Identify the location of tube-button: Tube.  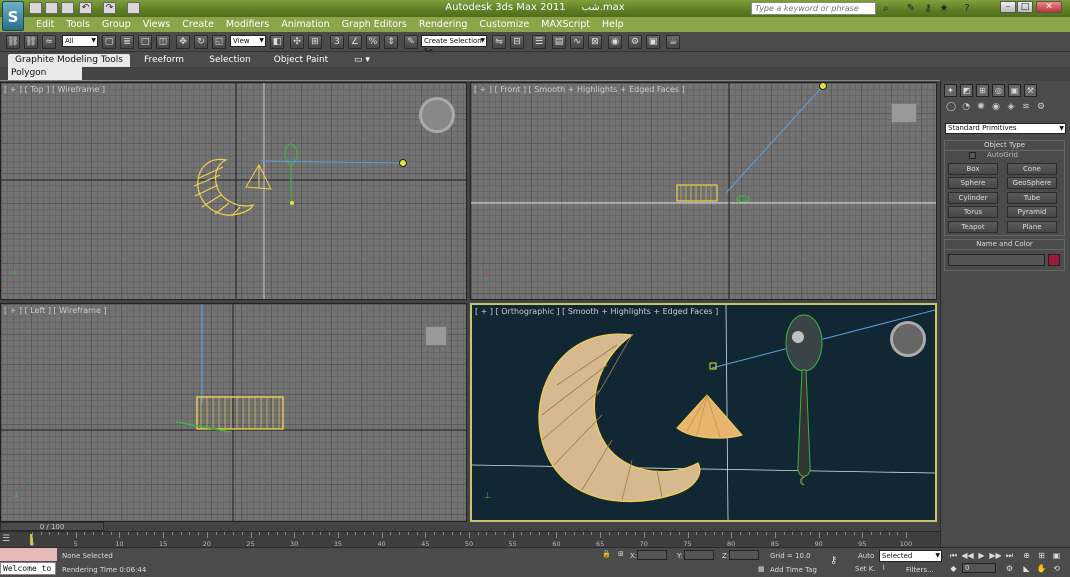
(1032, 198).